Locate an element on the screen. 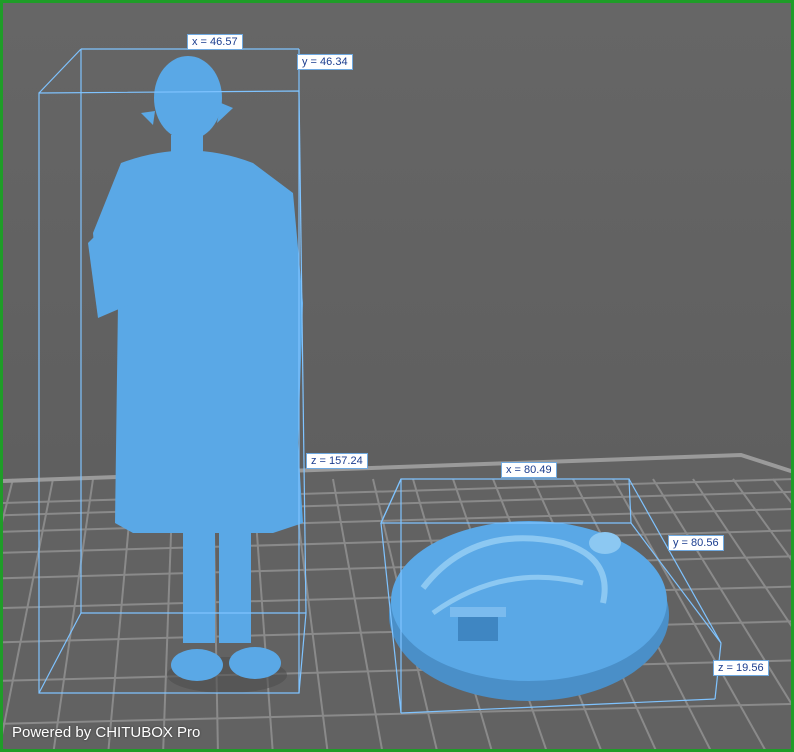 Image resolution: width=794 pixels, height=752 pixels. base-model is located at coordinates (529, 611).